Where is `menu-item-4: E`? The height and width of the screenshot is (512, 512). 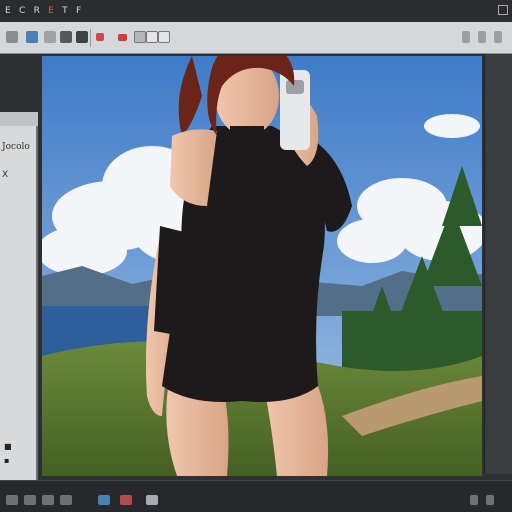
menu-item-4: E is located at coordinates (51, 11).